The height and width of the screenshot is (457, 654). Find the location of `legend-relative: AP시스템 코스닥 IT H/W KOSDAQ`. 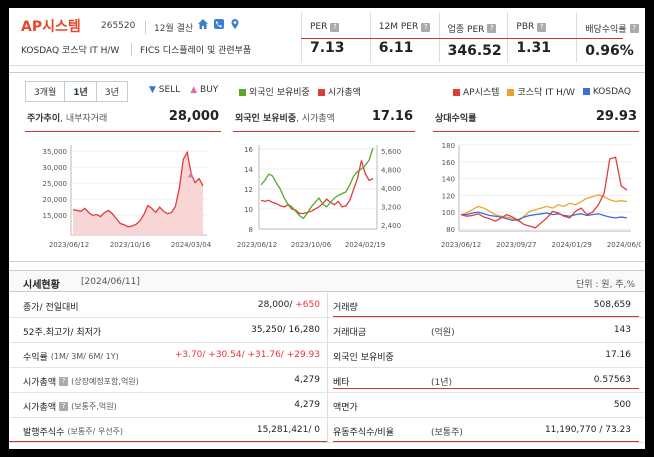

legend-relative: AP시스템 코스닥 IT H/W KOSDAQ is located at coordinates (542, 91).